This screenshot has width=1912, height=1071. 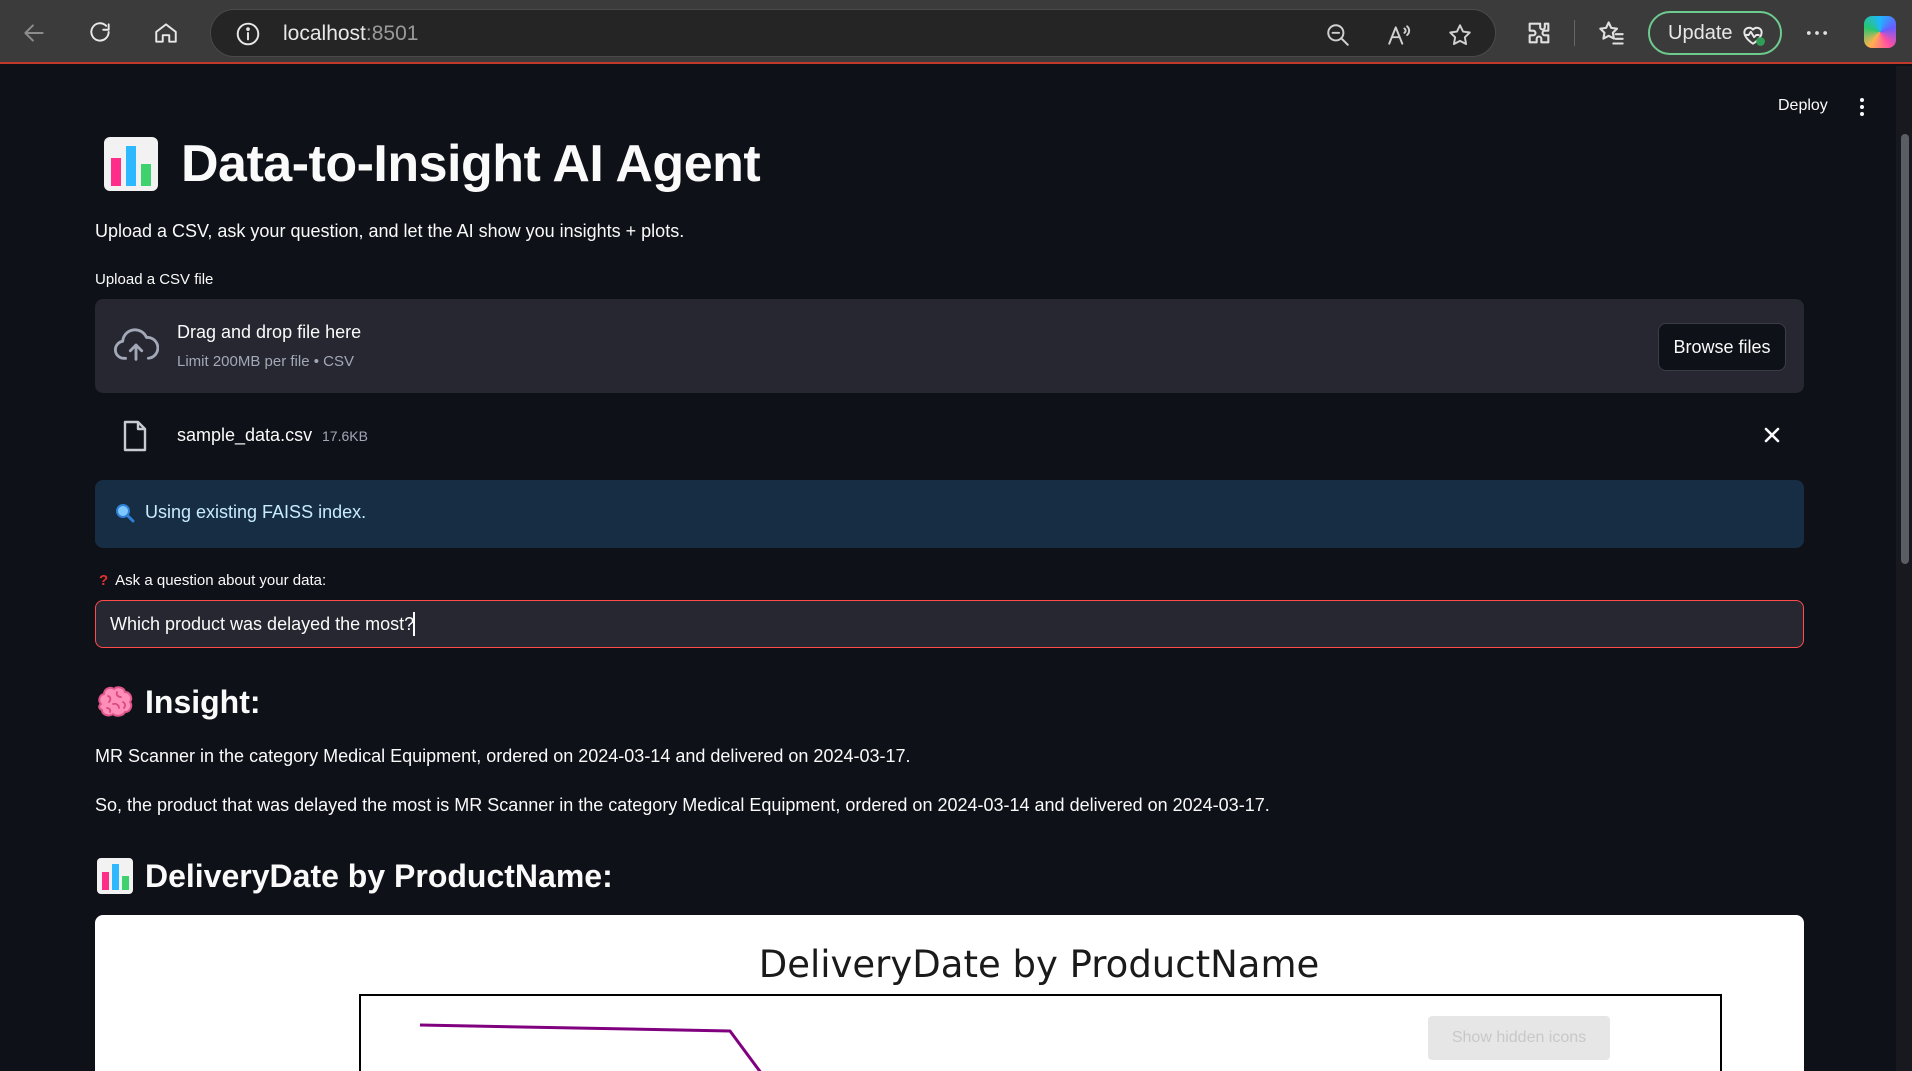 What do you see at coordinates (1574, 33) in the screenshot?
I see `toolbar-divider` at bounding box center [1574, 33].